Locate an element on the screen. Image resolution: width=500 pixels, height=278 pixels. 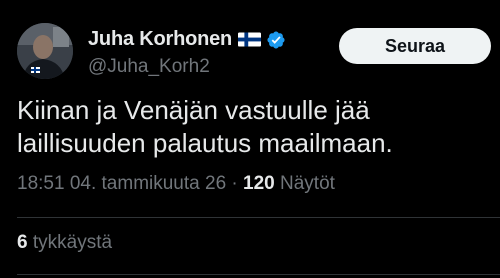
verified-badge-icon is located at coordinates (276, 40).